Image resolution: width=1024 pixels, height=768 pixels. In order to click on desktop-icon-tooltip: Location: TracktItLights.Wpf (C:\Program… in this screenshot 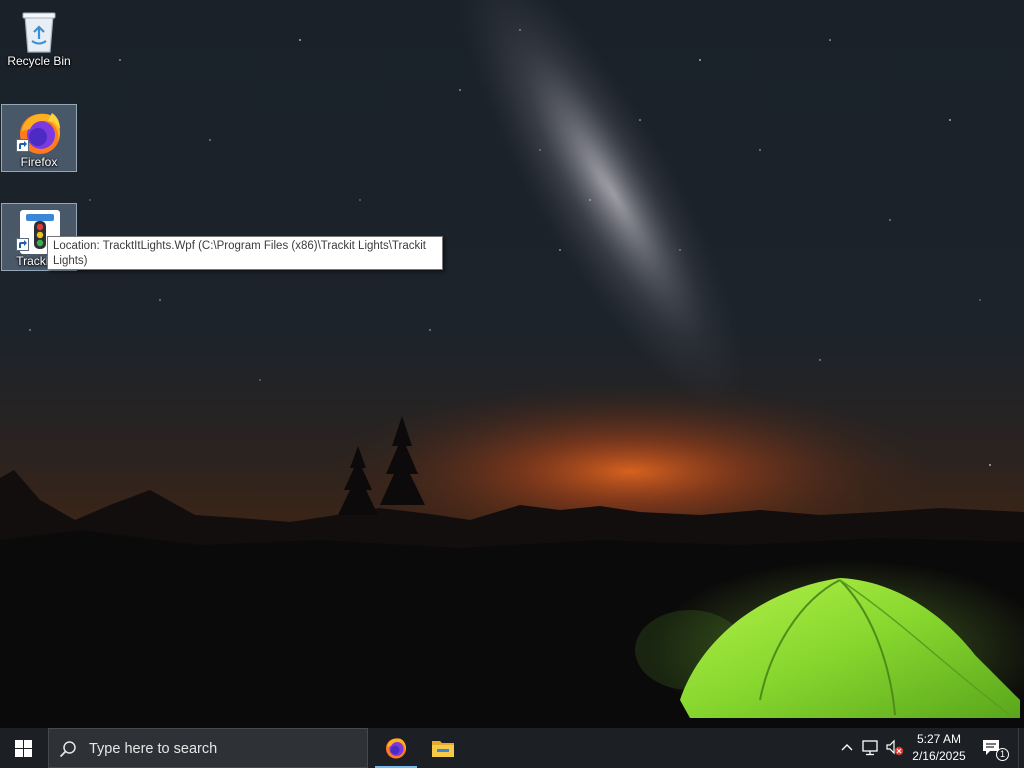, I will do `click(245, 253)`.